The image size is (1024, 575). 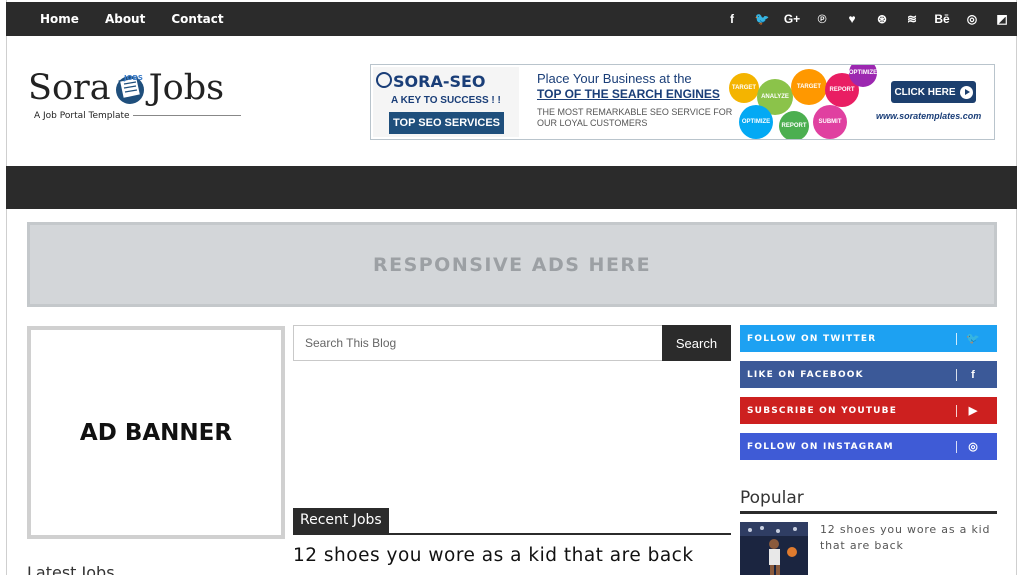 I want to click on popular-heading: Popular, so click(x=772, y=498).